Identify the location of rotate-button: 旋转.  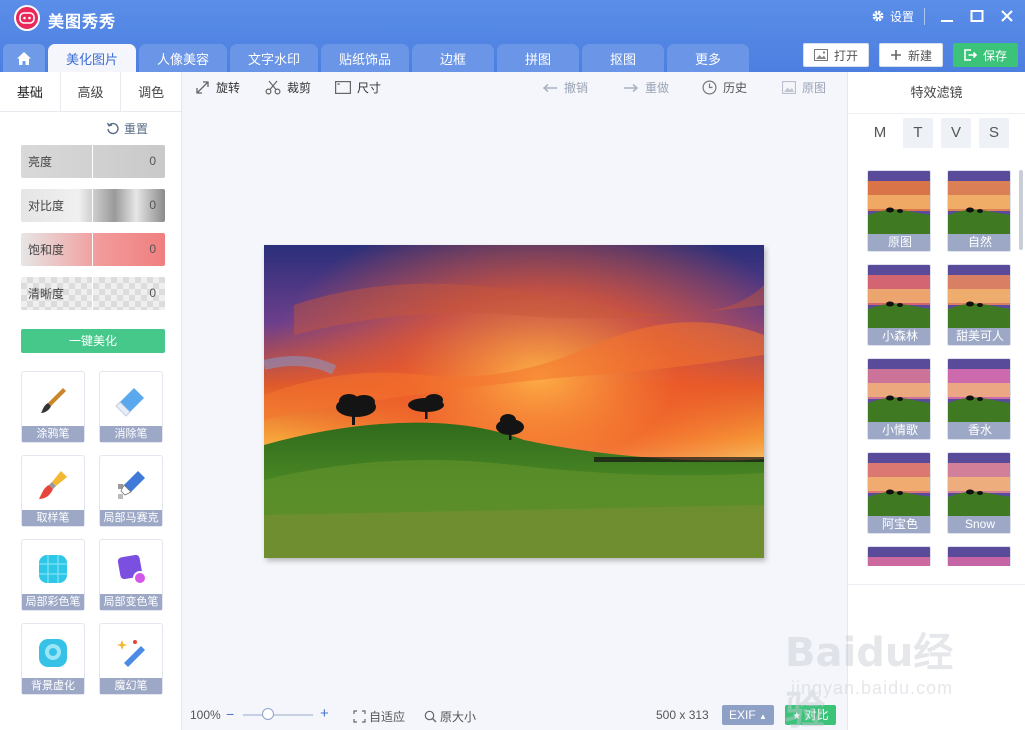
(217, 87).